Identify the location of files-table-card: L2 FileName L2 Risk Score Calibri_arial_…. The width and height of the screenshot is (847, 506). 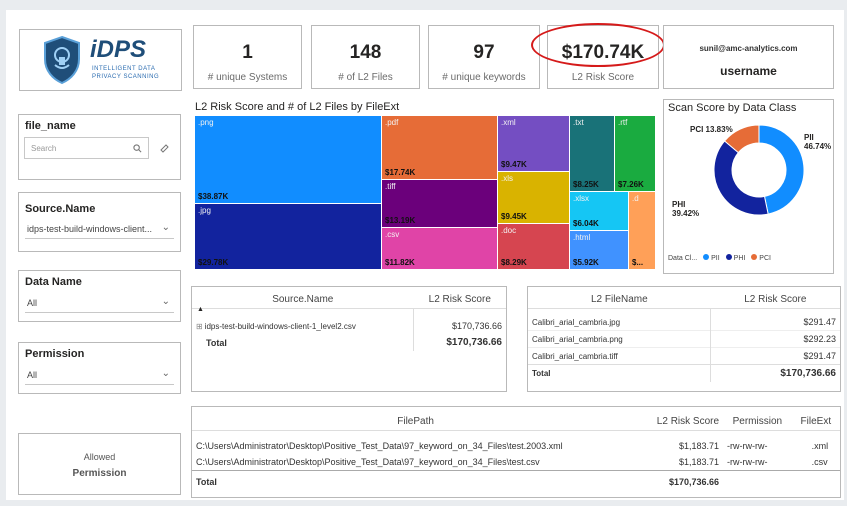
(684, 339).